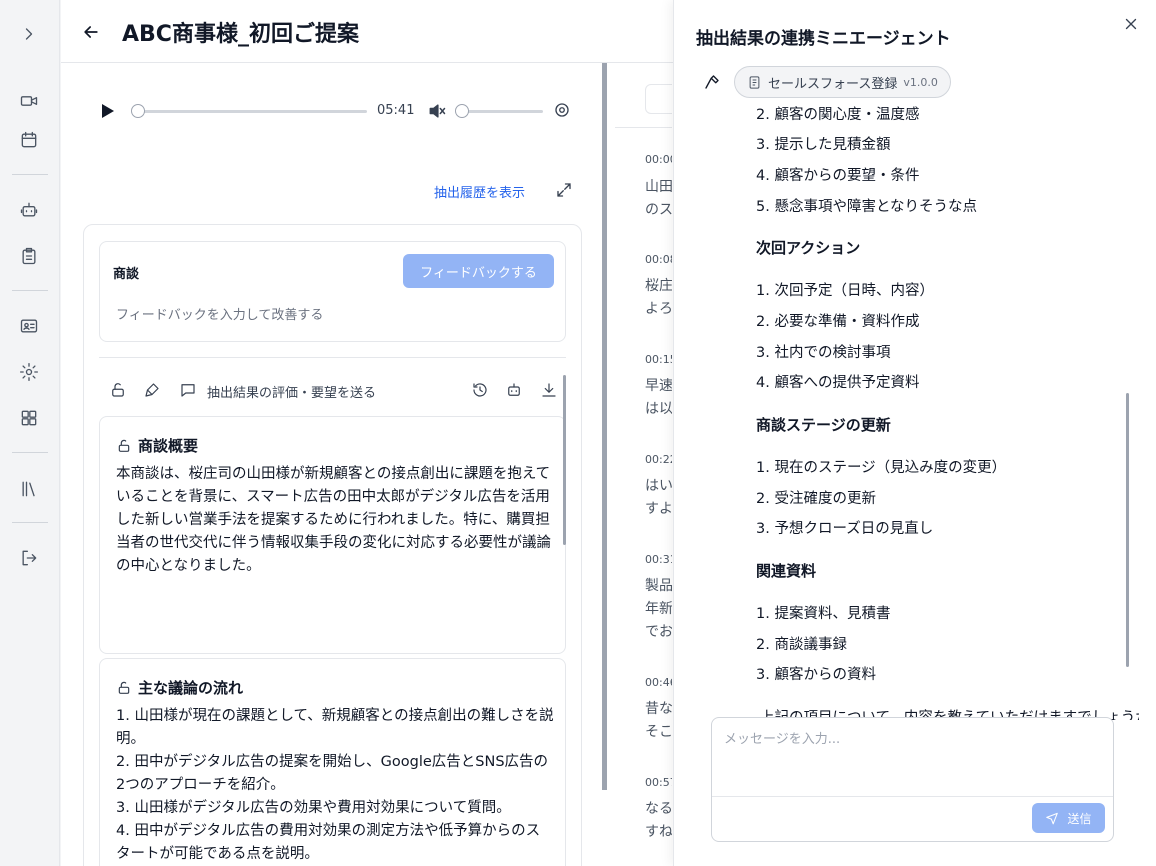 The height and width of the screenshot is (866, 1156). What do you see at coordinates (754, 82) in the screenshot?
I see `document-icon` at bounding box center [754, 82].